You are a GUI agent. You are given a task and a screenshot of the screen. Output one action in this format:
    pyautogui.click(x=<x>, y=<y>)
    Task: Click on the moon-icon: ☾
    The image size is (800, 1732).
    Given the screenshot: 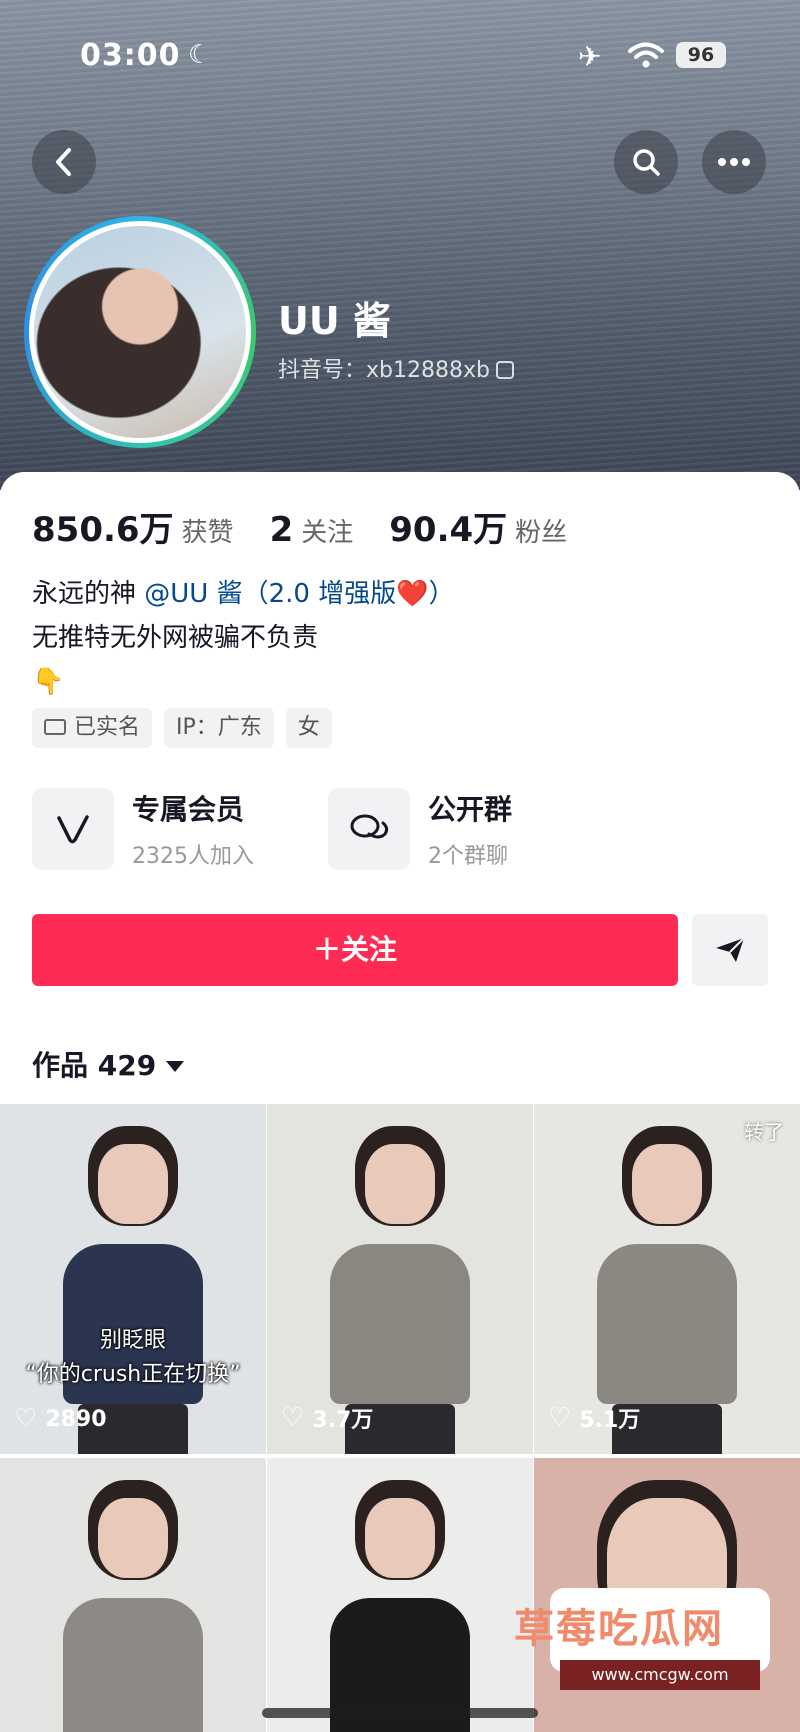 What is the action you would take?
    pyautogui.click(x=200, y=55)
    